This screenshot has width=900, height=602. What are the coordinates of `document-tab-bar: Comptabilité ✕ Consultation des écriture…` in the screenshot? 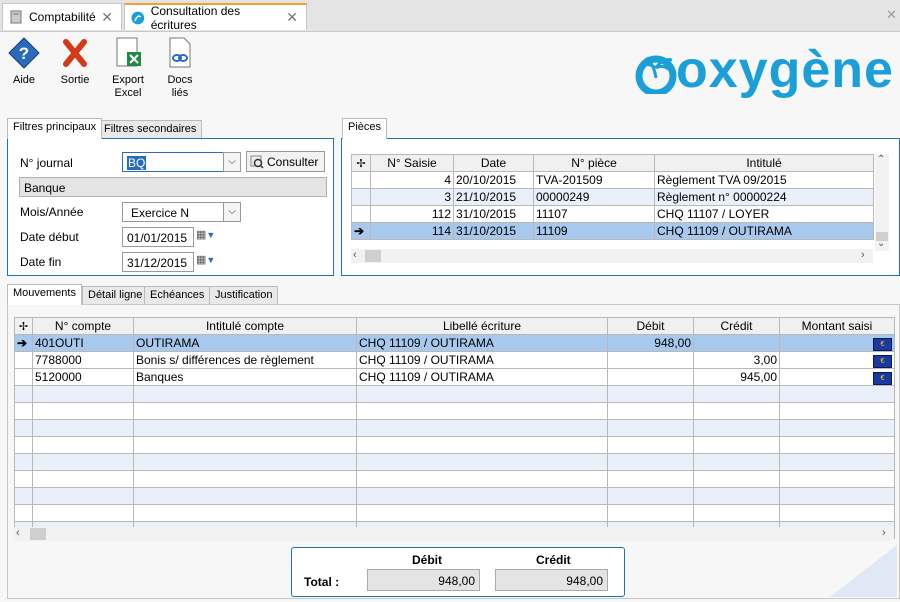 It's located at (450, 16).